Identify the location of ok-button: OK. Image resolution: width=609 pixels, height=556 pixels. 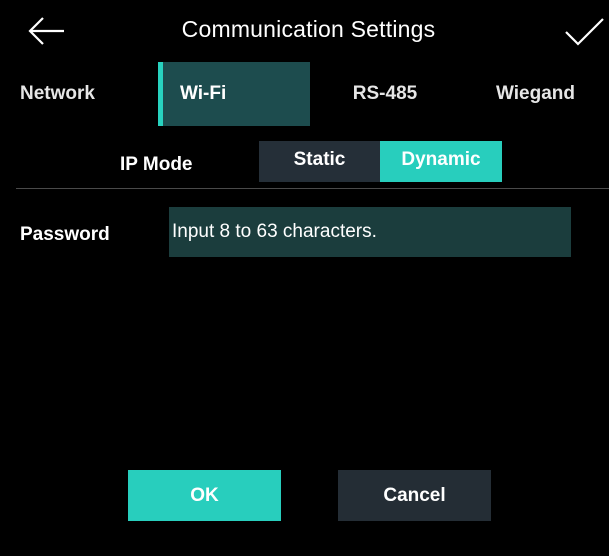
(204, 495).